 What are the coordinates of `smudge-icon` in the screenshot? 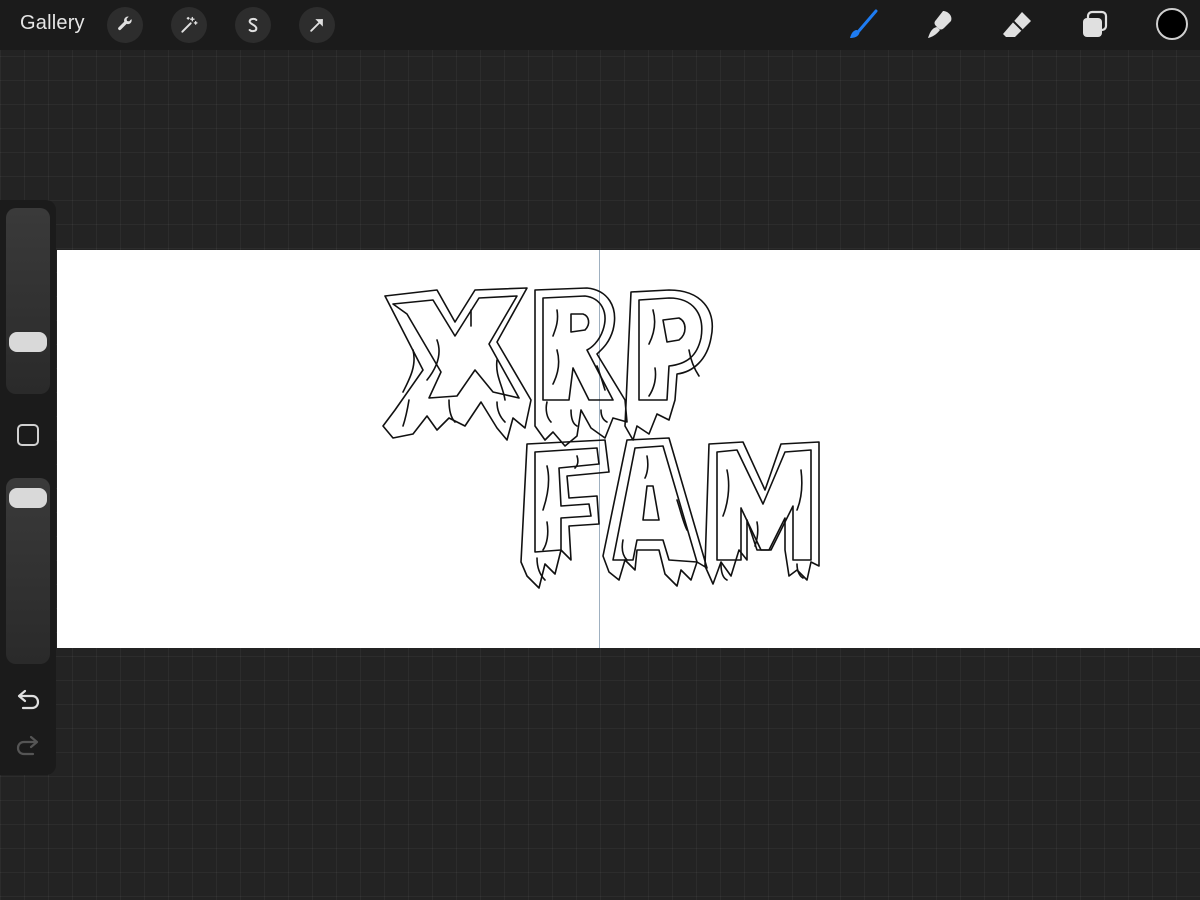 It's located at (940, 24).